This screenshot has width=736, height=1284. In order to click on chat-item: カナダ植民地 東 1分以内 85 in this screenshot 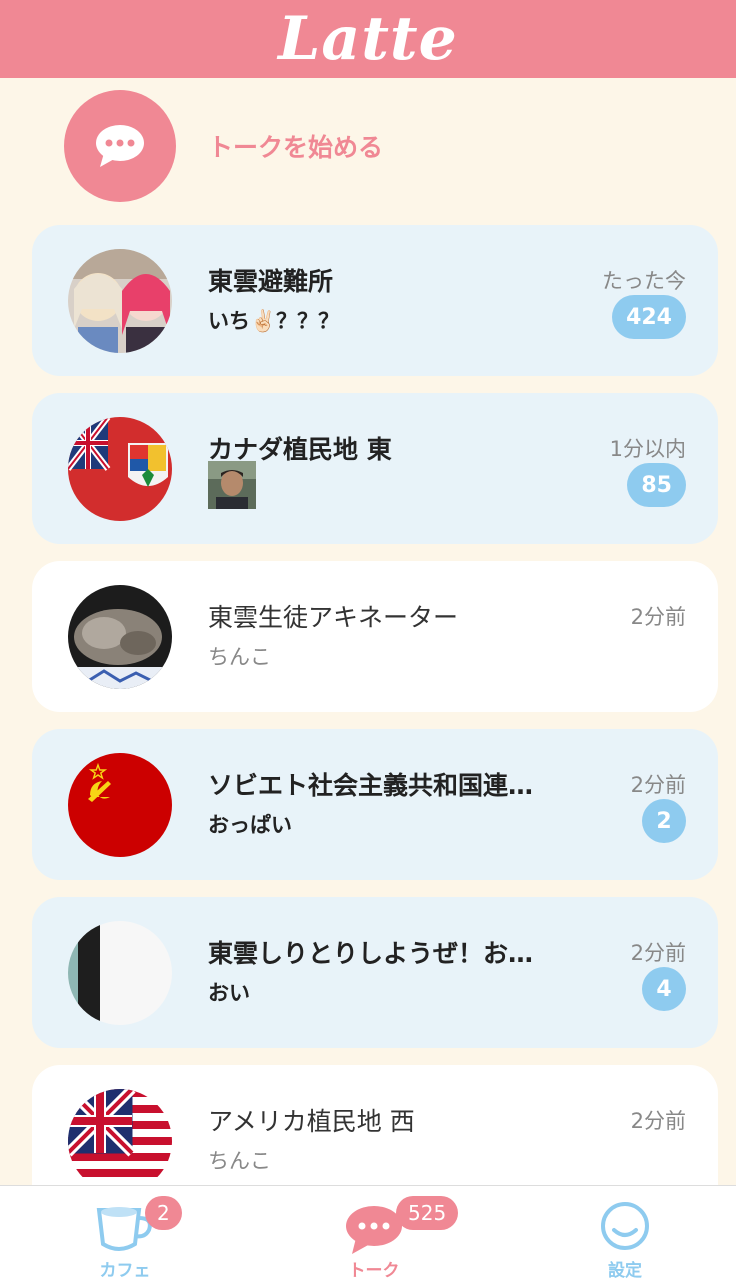, I will do `click(375, 468)`.